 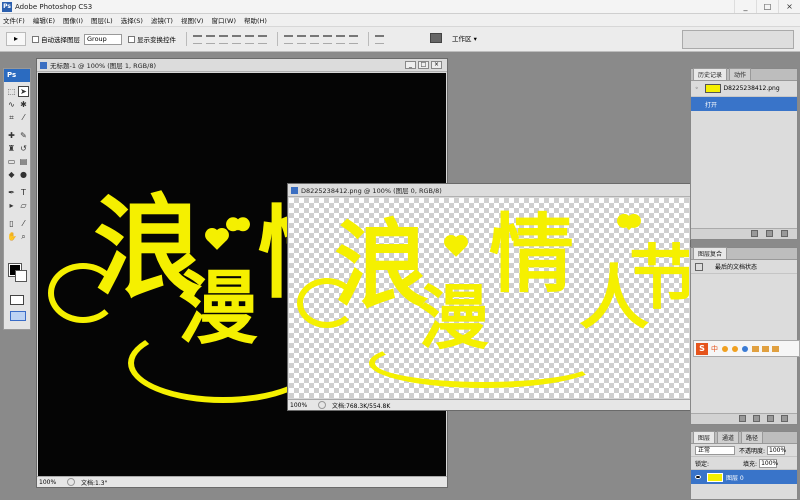 What do you see at coordinates (11, 117) in the screenshot?
I see `crop-tool-icon: ⌗` at bounding box center [11, 117].